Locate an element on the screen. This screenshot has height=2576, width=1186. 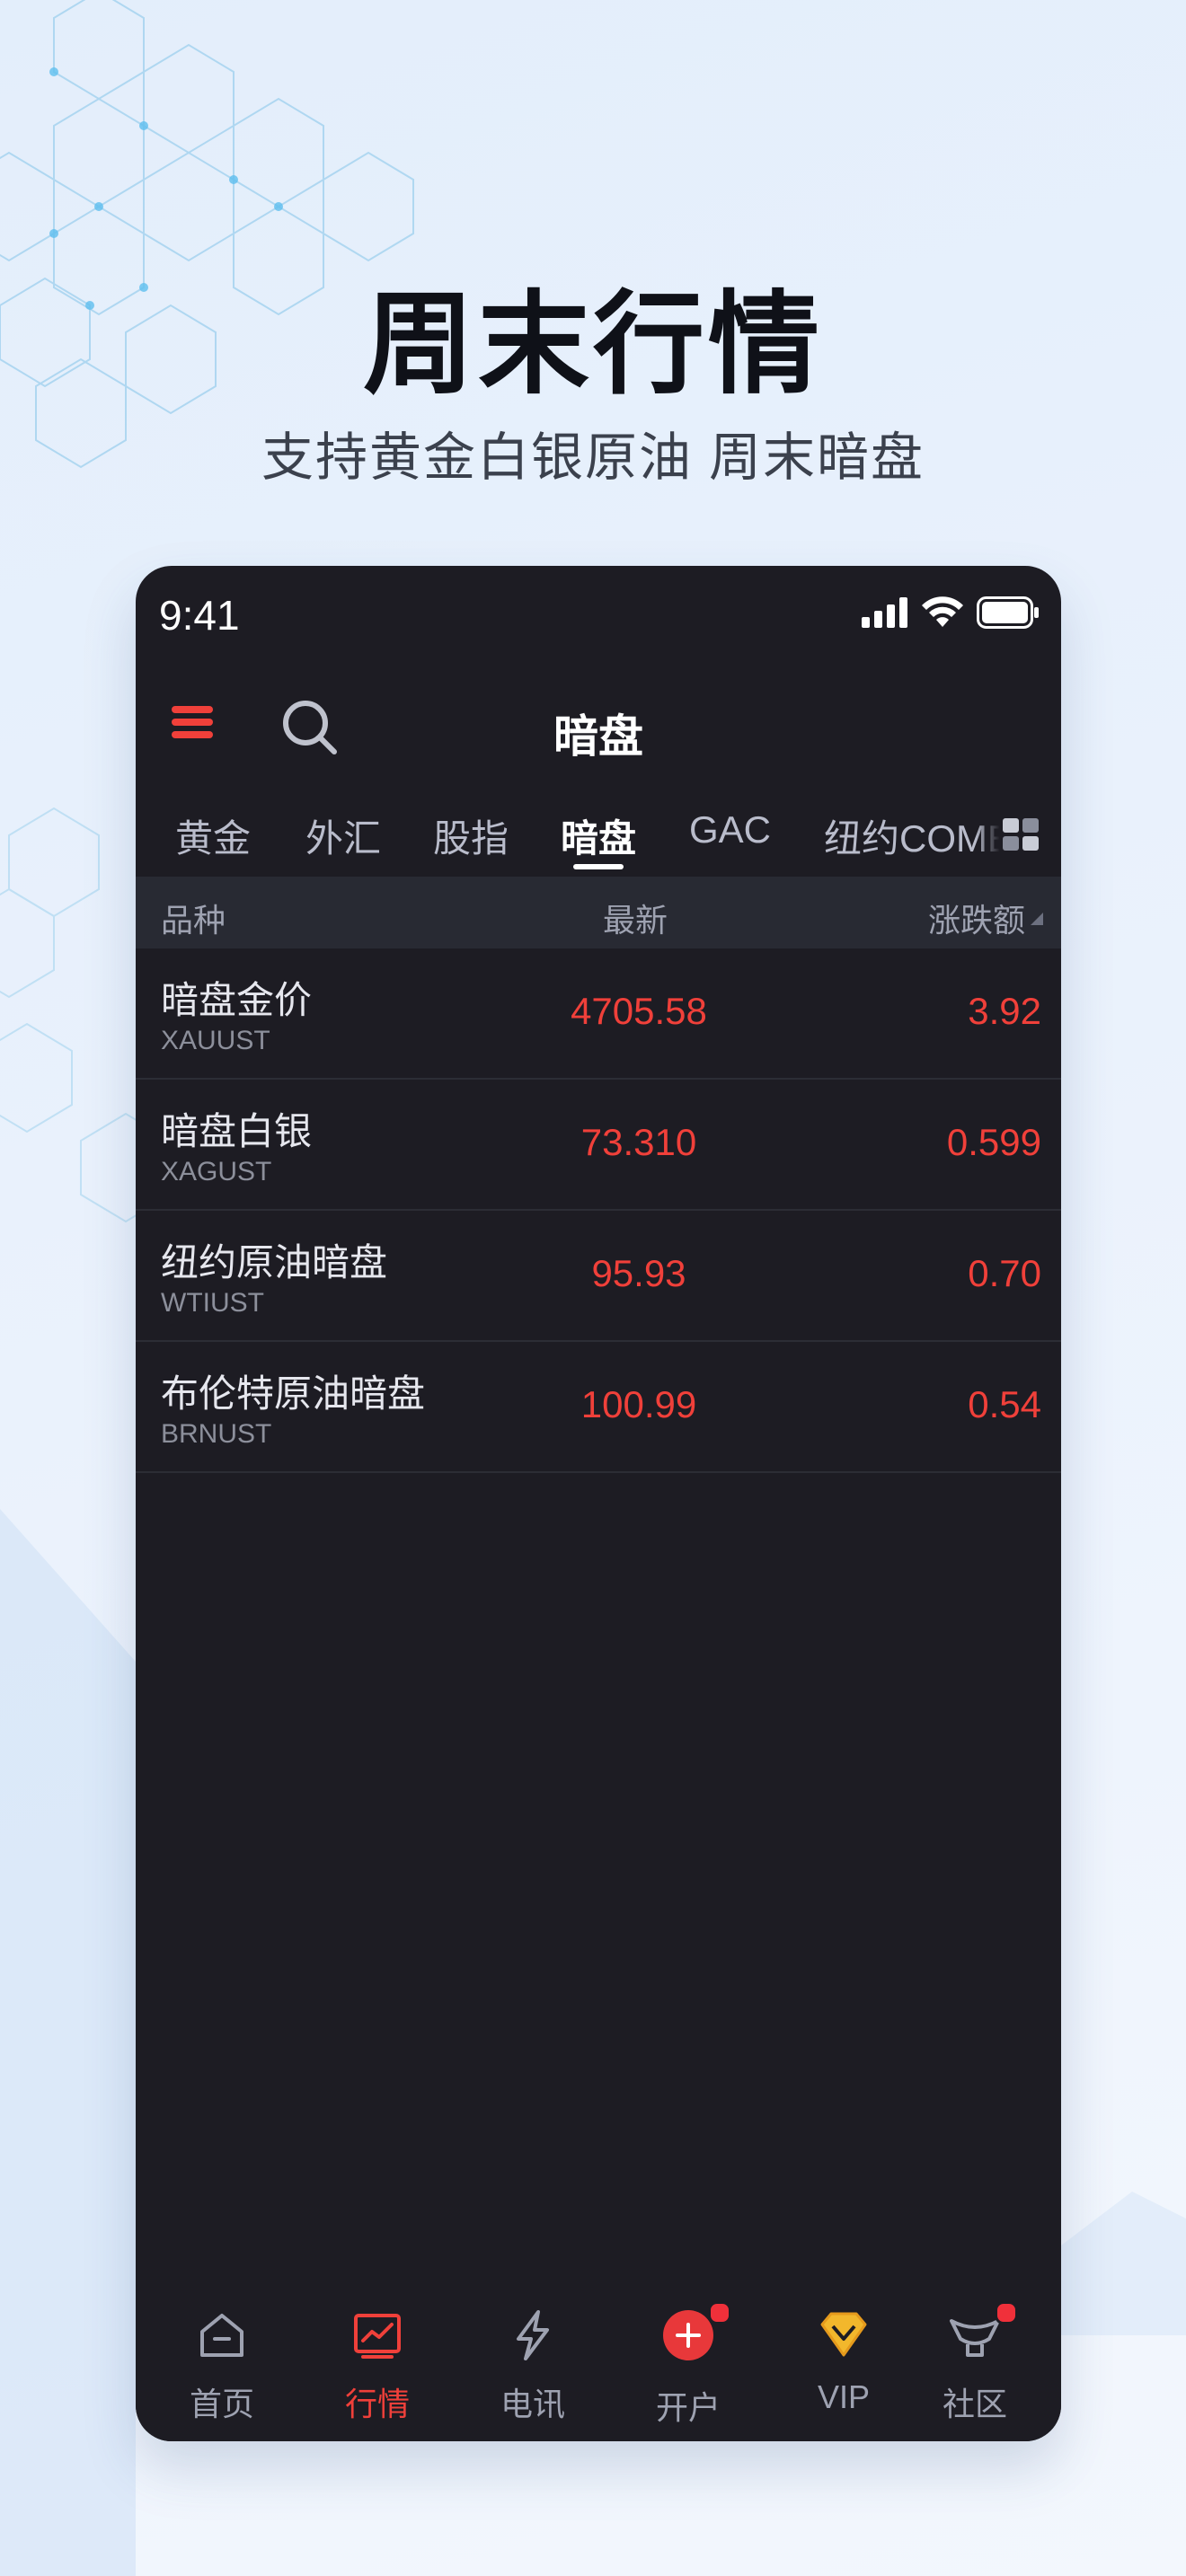
bottom-nav-community: 社区 is located at coordinates (975, 2366).